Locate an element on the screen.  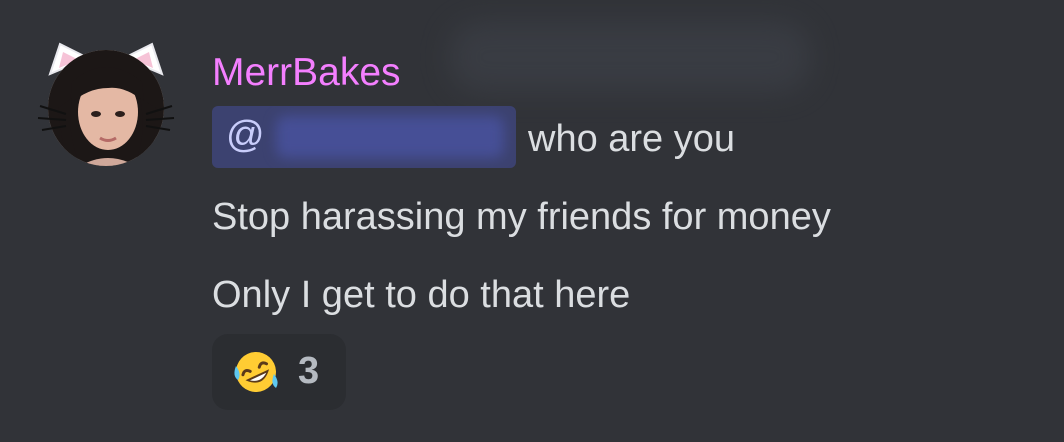
mention-at-symbol: @ is located at coordinates (245, 135).